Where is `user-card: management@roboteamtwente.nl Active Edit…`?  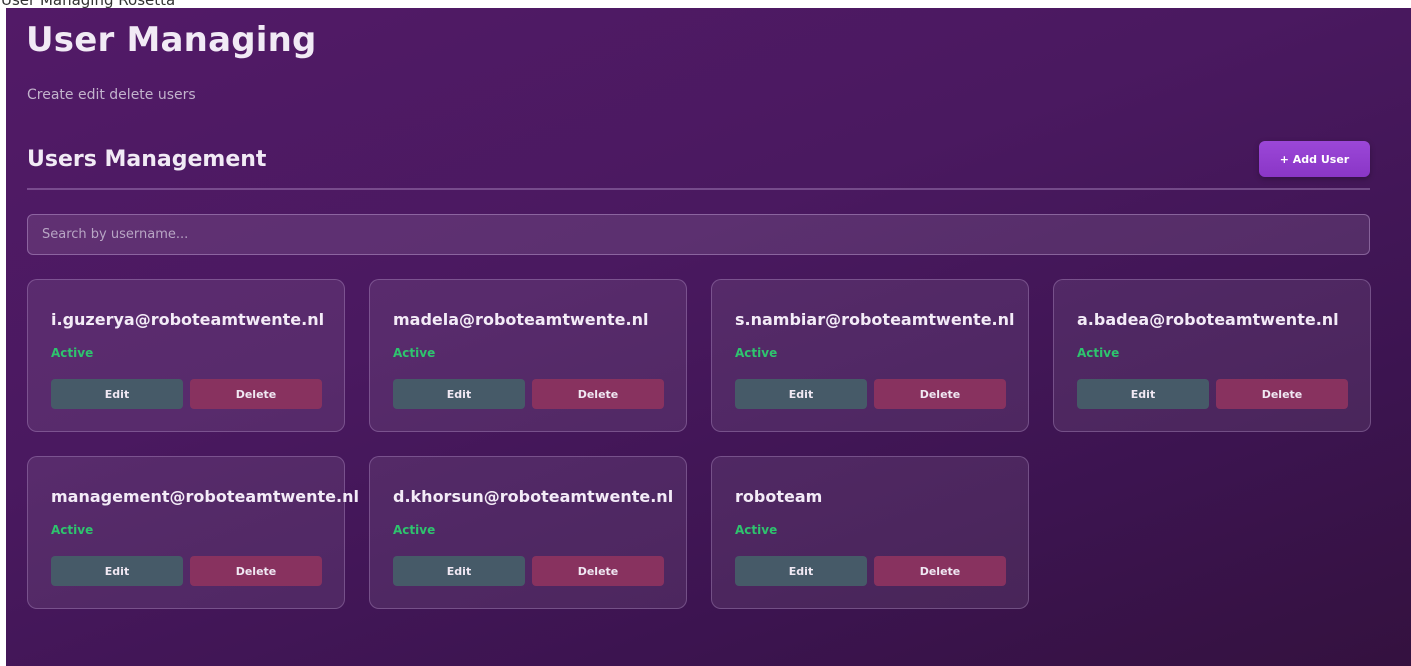 user-card: management@roboteamtwente.nl Active Edit… is located at coordinates (193, 532).